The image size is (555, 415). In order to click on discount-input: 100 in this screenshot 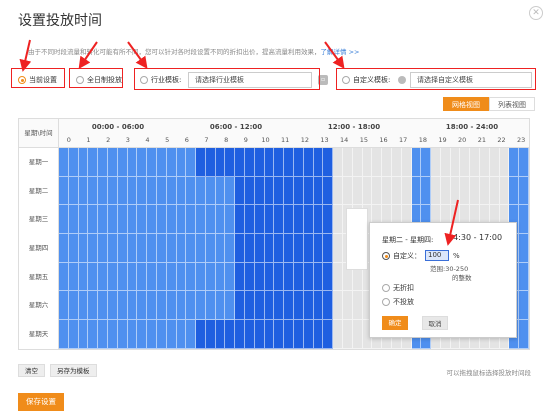, I will do `click(437, 255)`.